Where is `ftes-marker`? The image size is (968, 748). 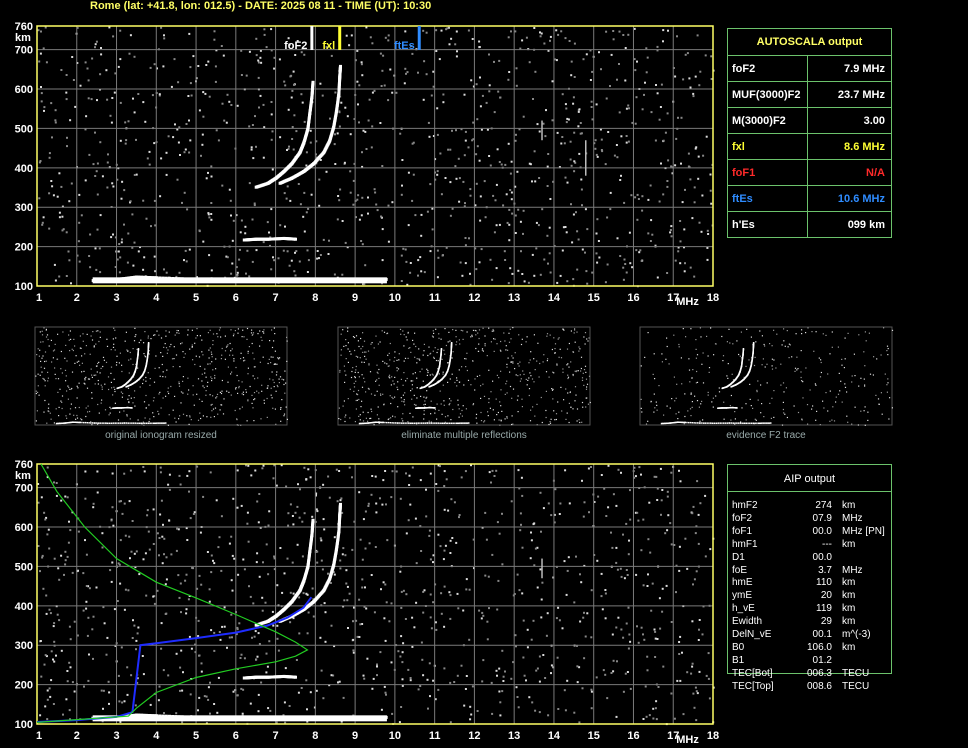 ftes-marker is located at coordinates (419, 38).